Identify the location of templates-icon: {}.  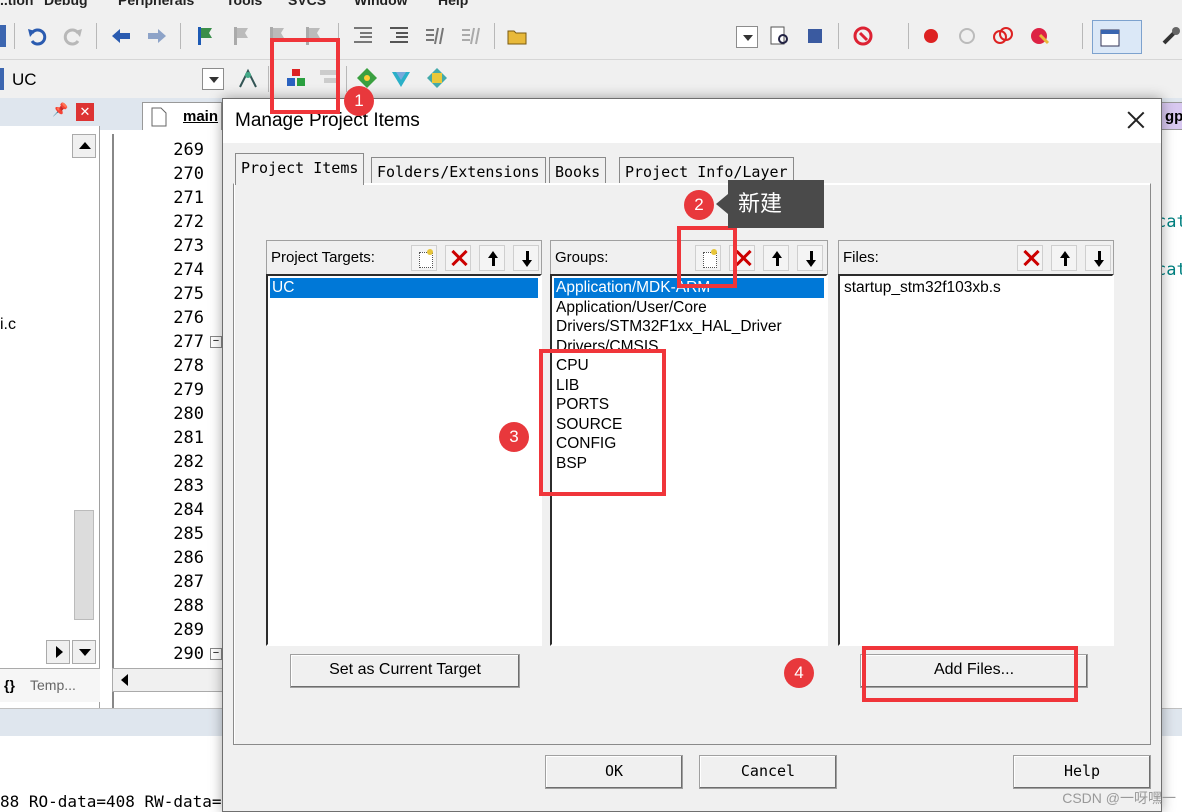
(9, 685).